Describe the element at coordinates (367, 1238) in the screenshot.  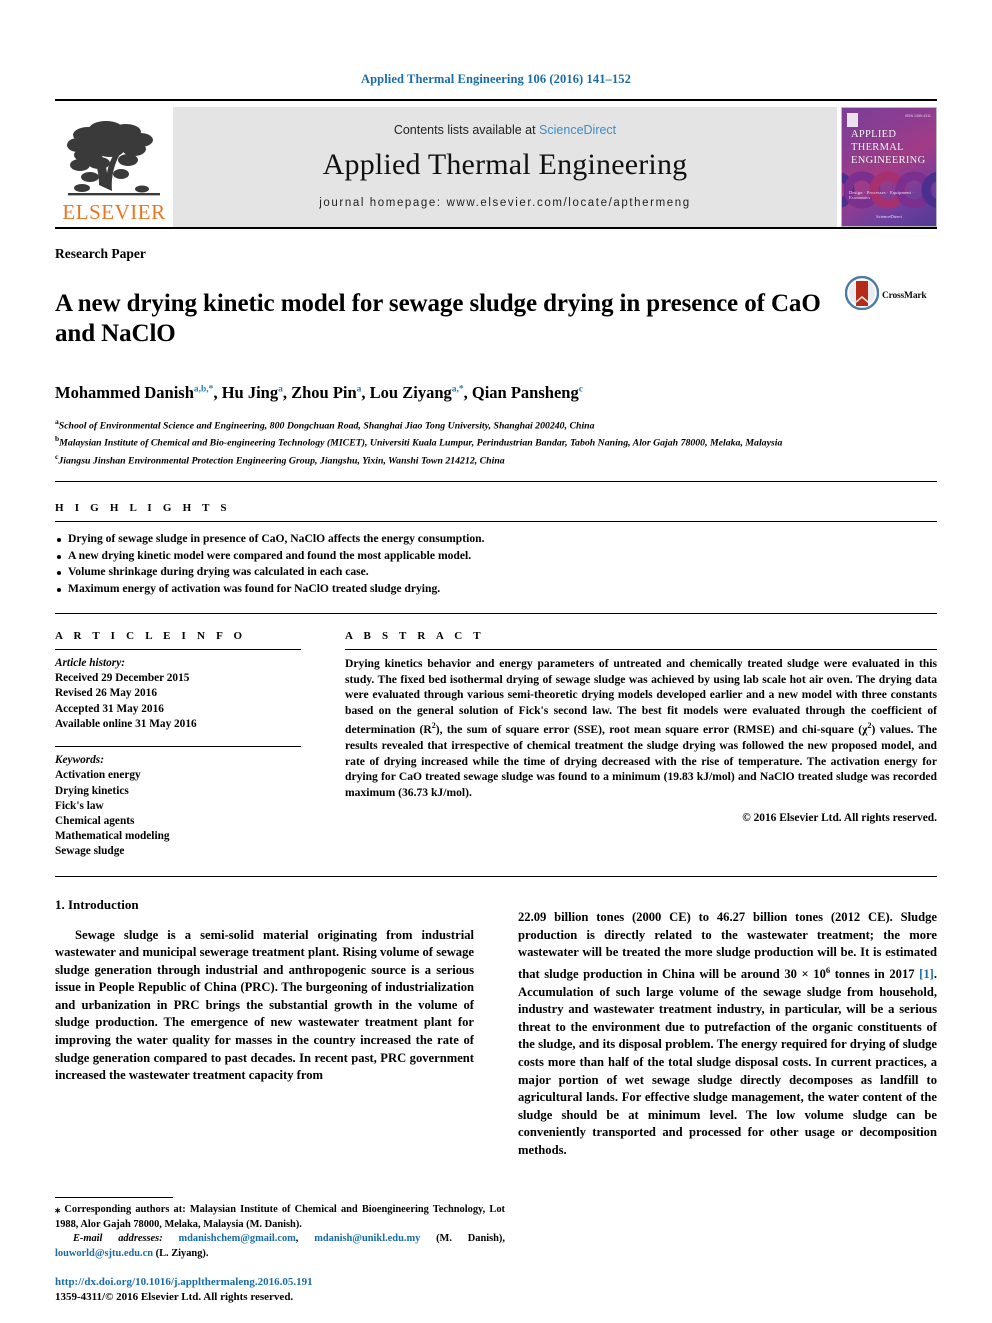
I see `email-link-2: mdanish@unikl.edu.my` at that location.